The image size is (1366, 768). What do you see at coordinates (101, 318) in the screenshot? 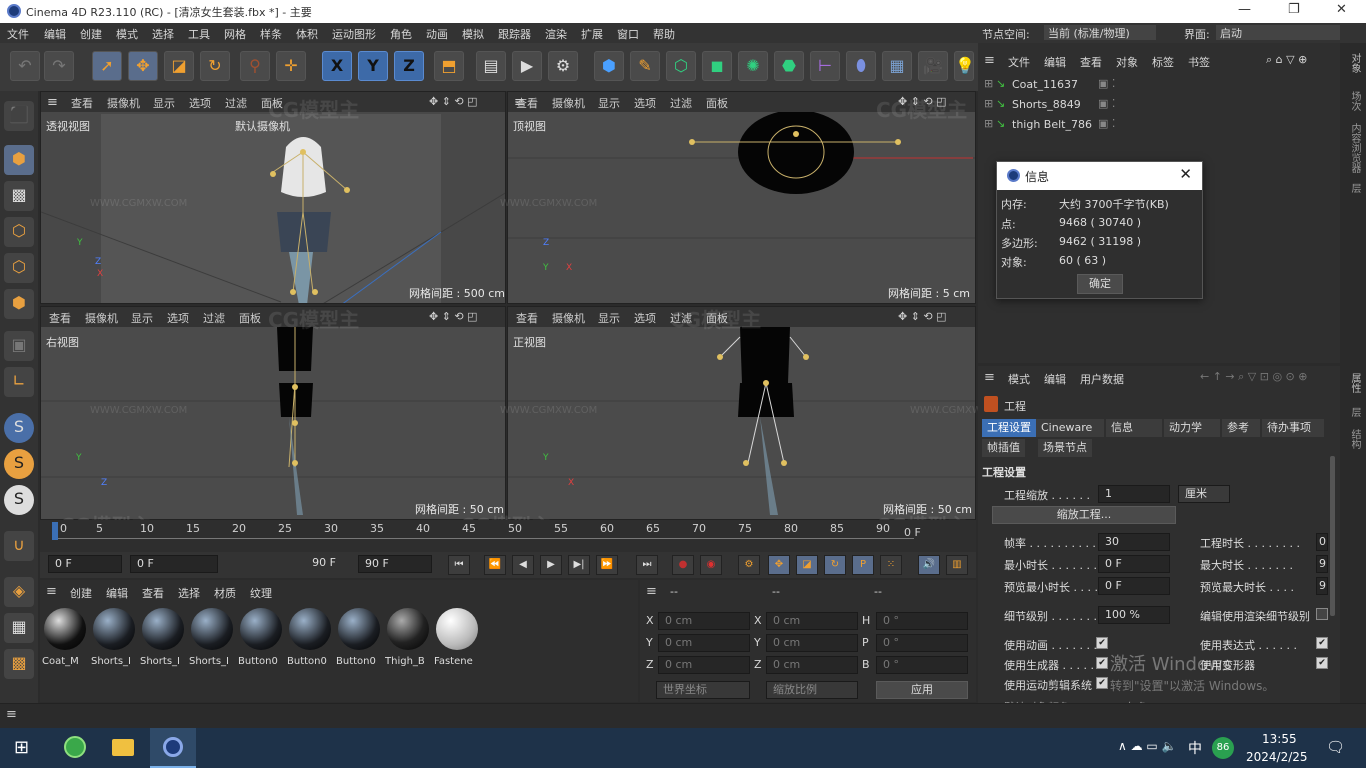
I see `vp-menu-camera: 摄像机` at bounding box center [101, 318].